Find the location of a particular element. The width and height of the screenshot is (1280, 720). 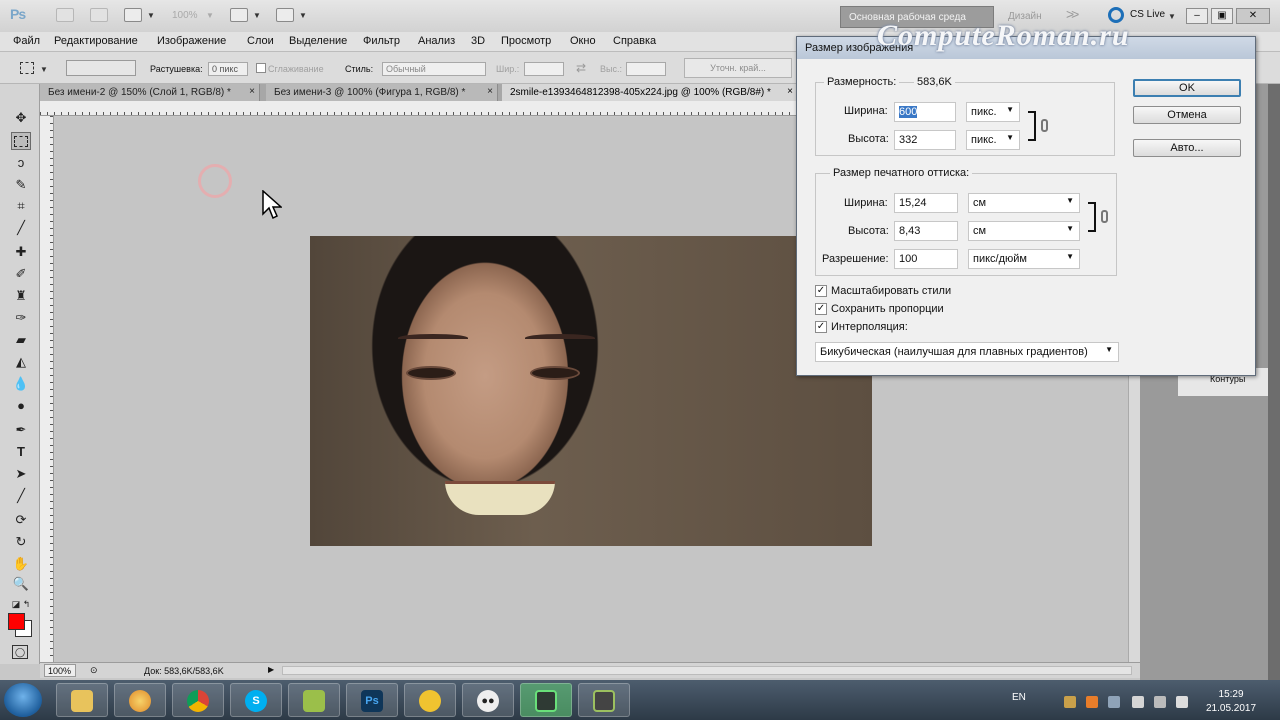

foreground-color-swatch is located at coordinates (16, 621).